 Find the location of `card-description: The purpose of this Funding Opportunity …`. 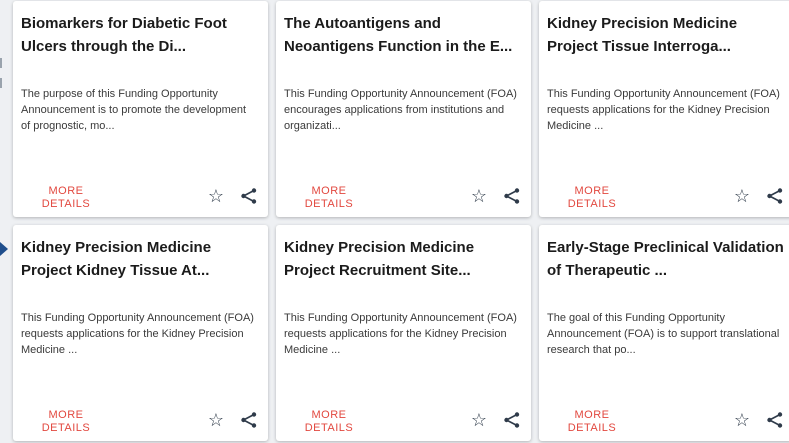

card-description: The purpose of this Funding Opportunity … is located at coordinates (134, 110).